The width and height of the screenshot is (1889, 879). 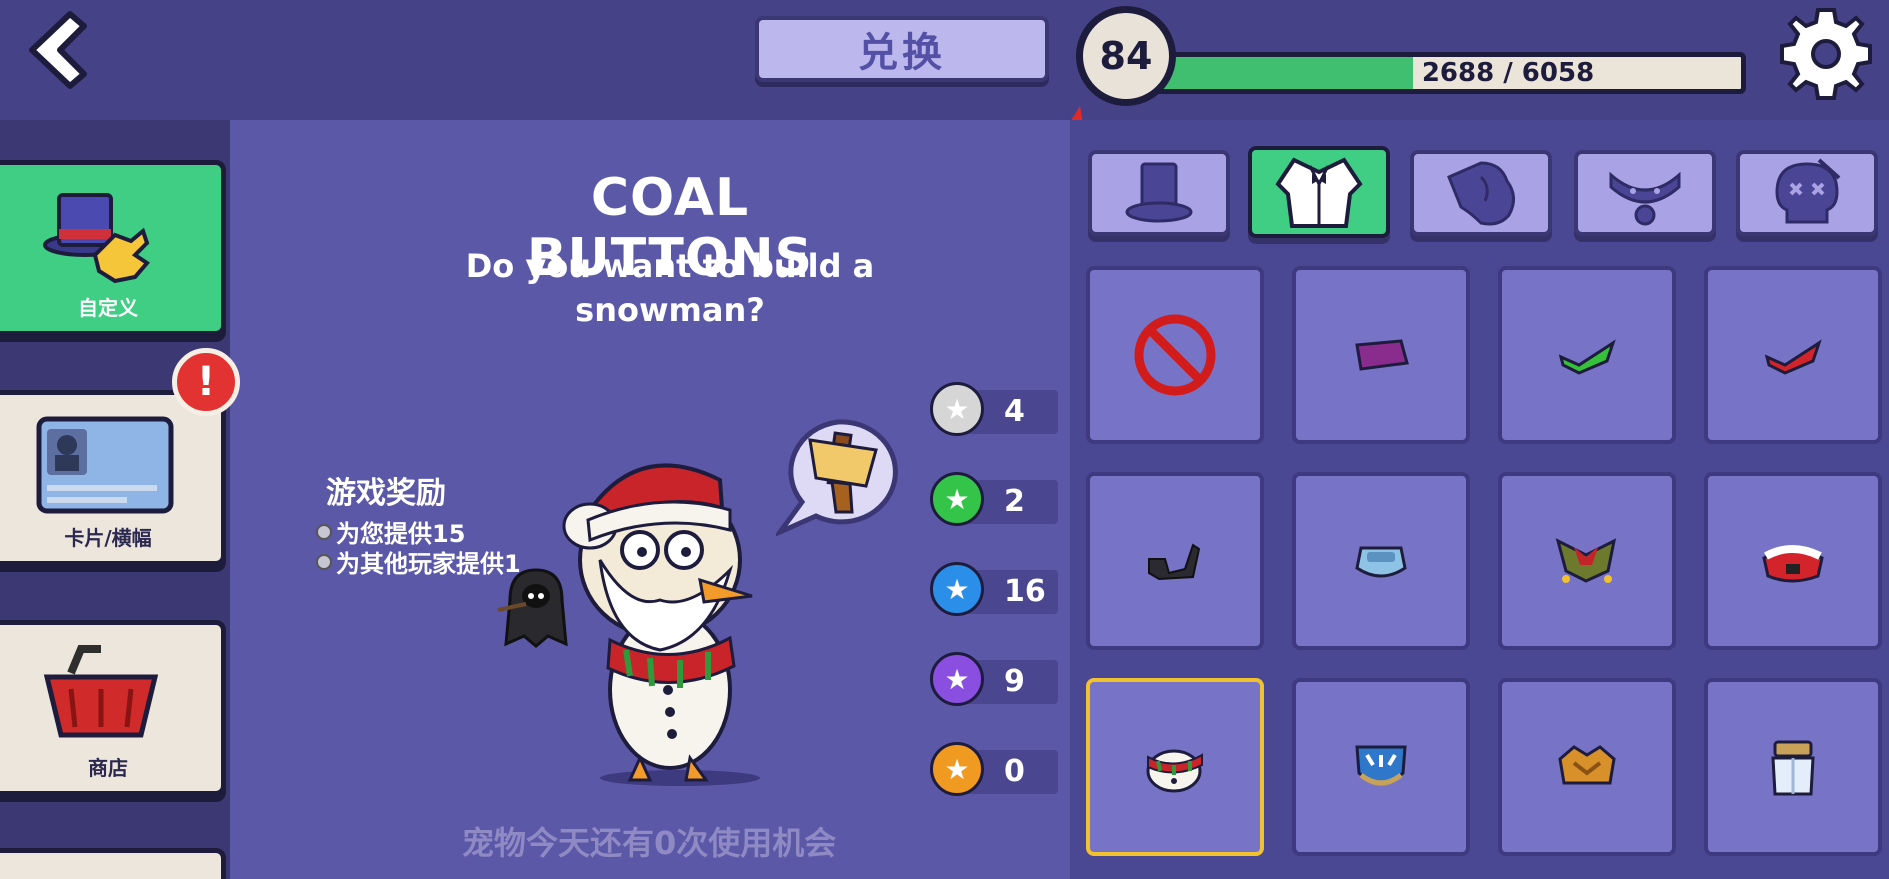 I want to click on settings-button, so click(x=1826, y=54).